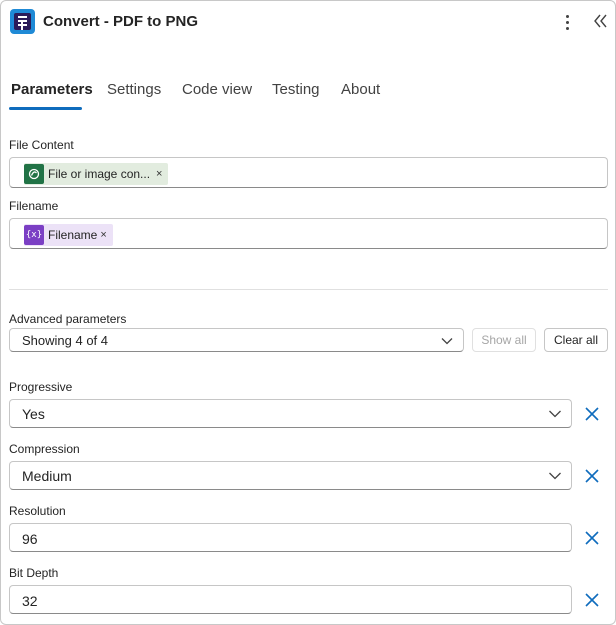  Describe the element at coordinates (308, 172) in the screenshot. I see `file-content-field: File or image con... ×` at that location.